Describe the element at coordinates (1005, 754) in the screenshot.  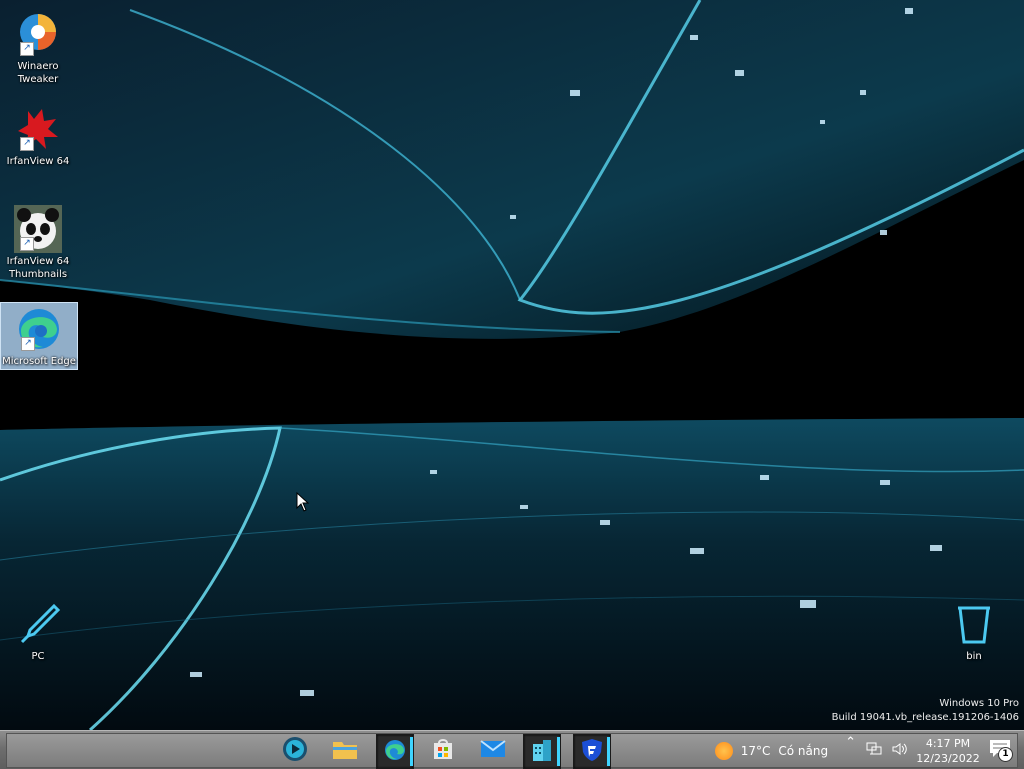
I see `notification-count-badge: 1` at that location.